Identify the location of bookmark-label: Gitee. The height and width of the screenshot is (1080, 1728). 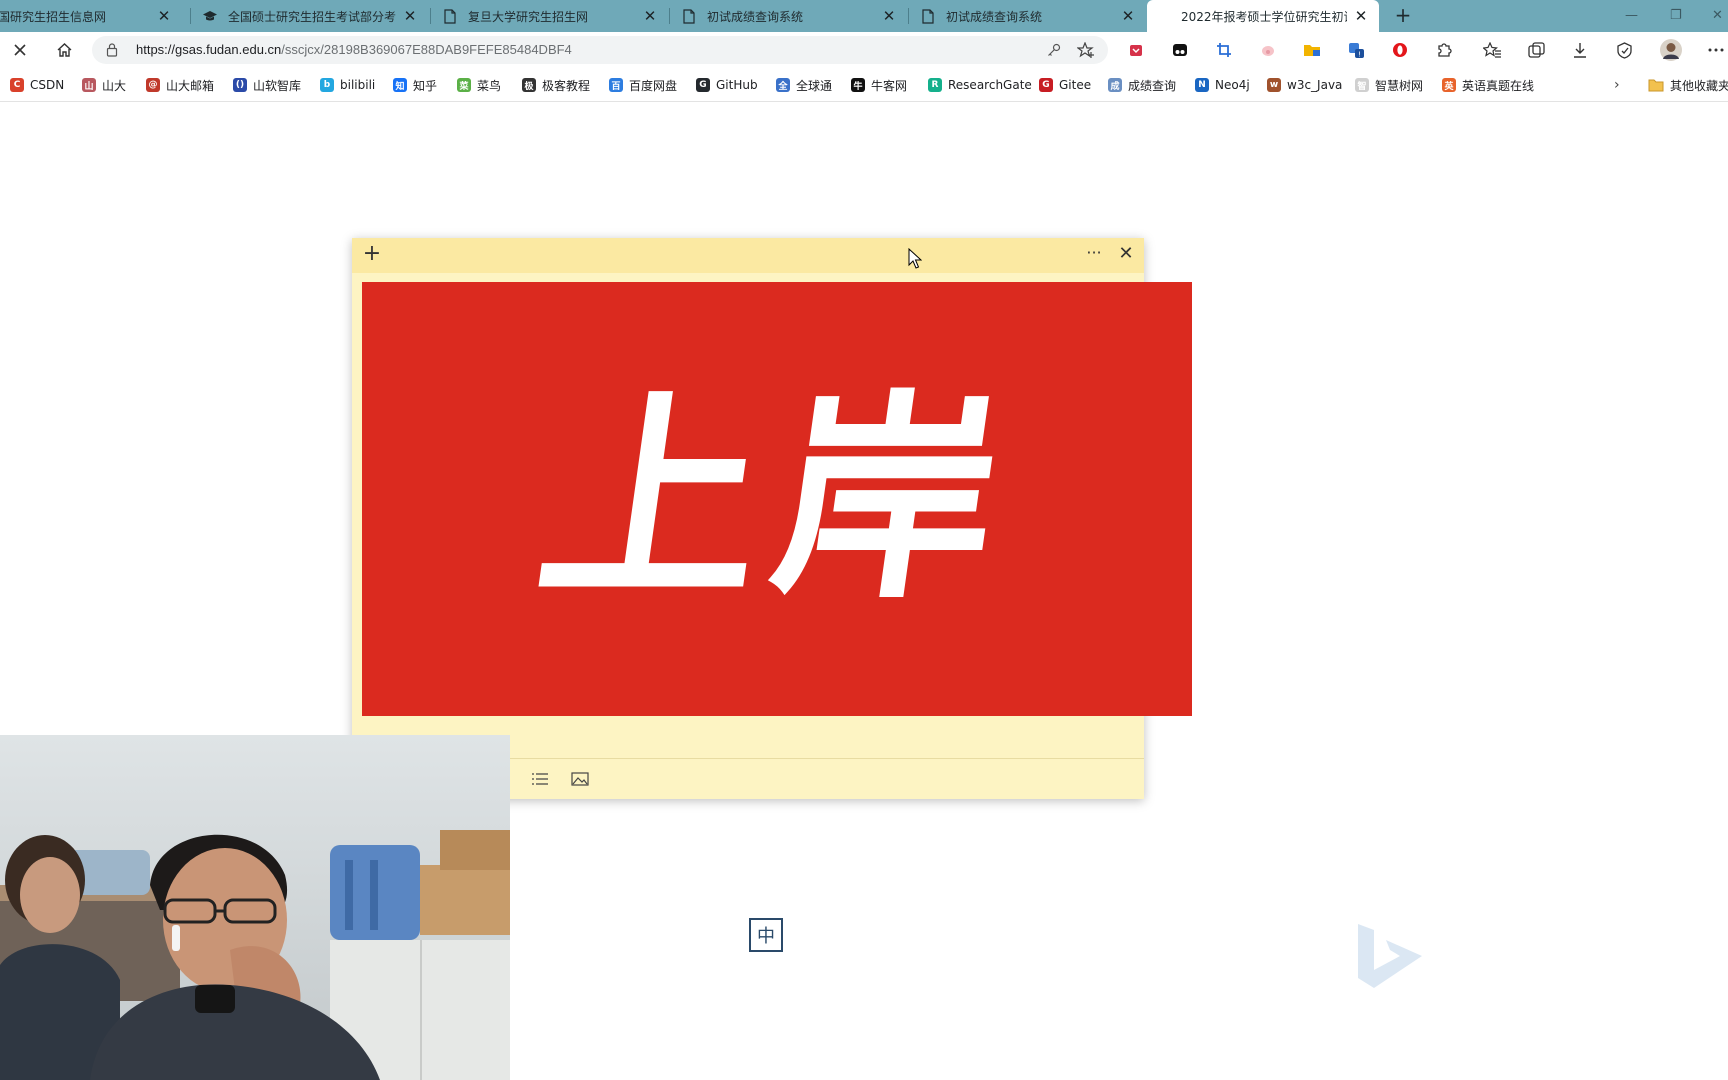
(1075, 85).